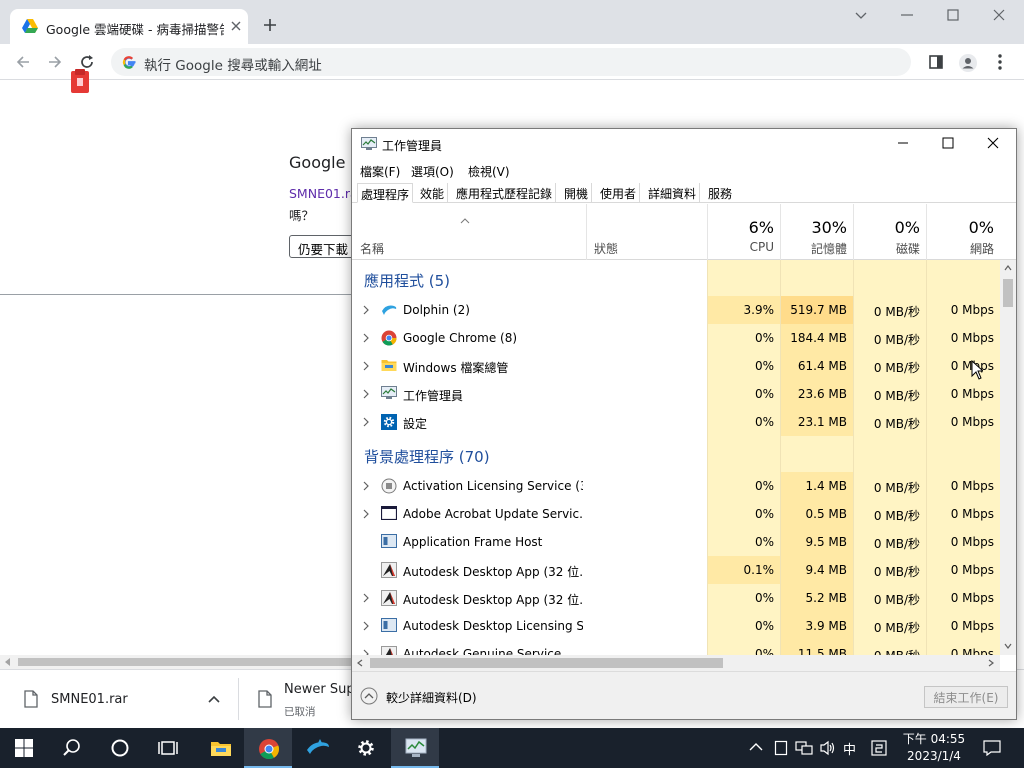  Describe the element at coordinates (23, 62) in the screenshot. I see `back-arrow-icon` at that location.